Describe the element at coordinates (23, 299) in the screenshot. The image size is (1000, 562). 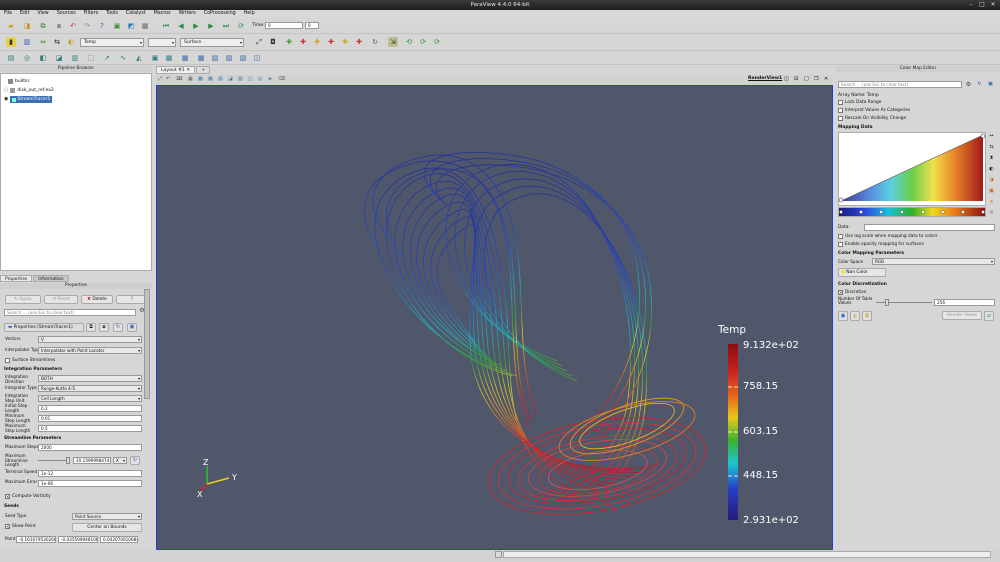
I see `apply-button: ↻ Apply` at that location.